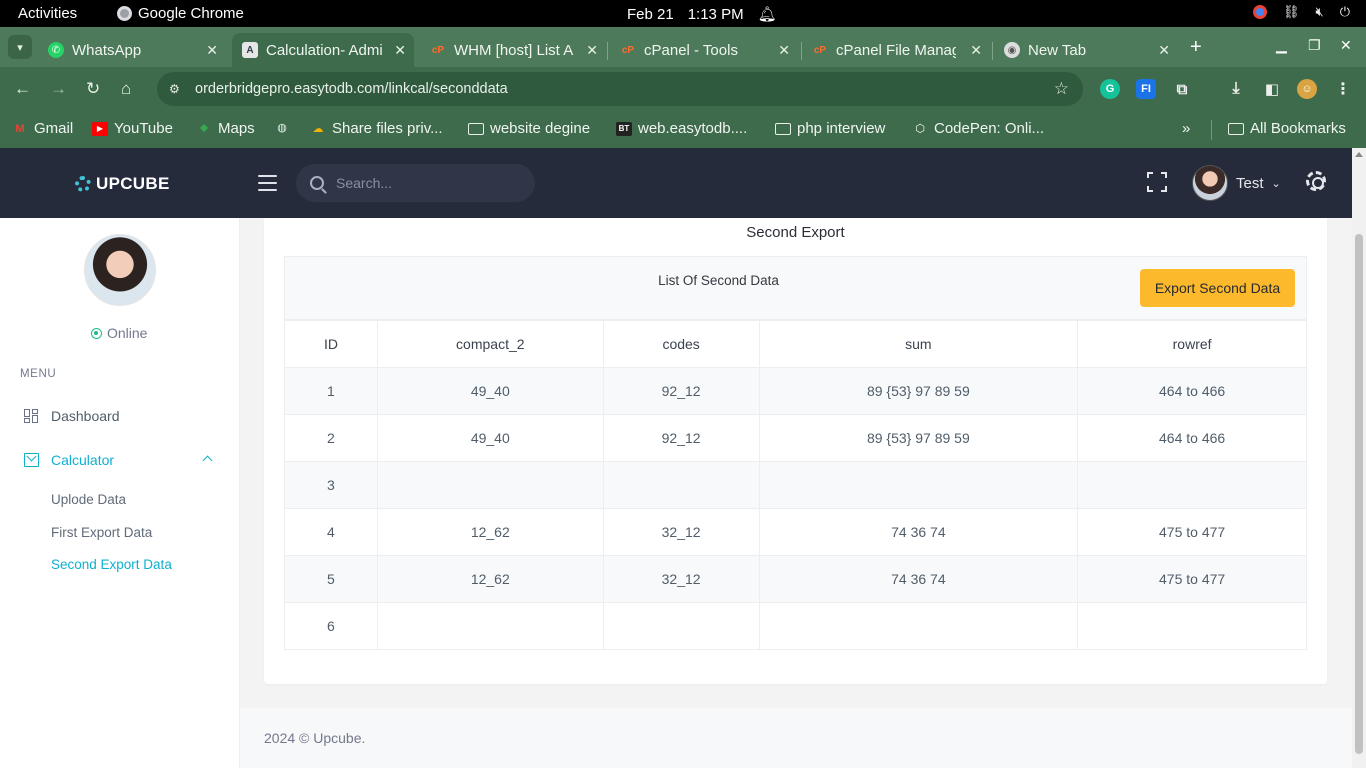  Describe the element at coordinates (69, 460) in the screenshot. I see `sidebar-item-calculator: Calculator` at that location.